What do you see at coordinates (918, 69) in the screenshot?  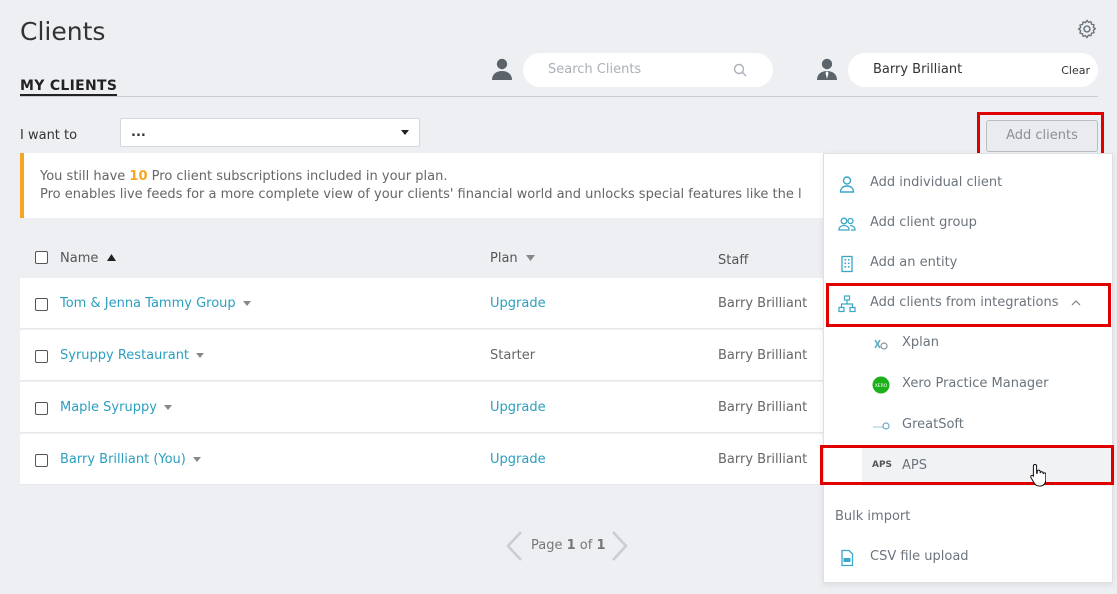 I see `staff-filter-value: Barry Brilliant` at bounding box center [918, 69].